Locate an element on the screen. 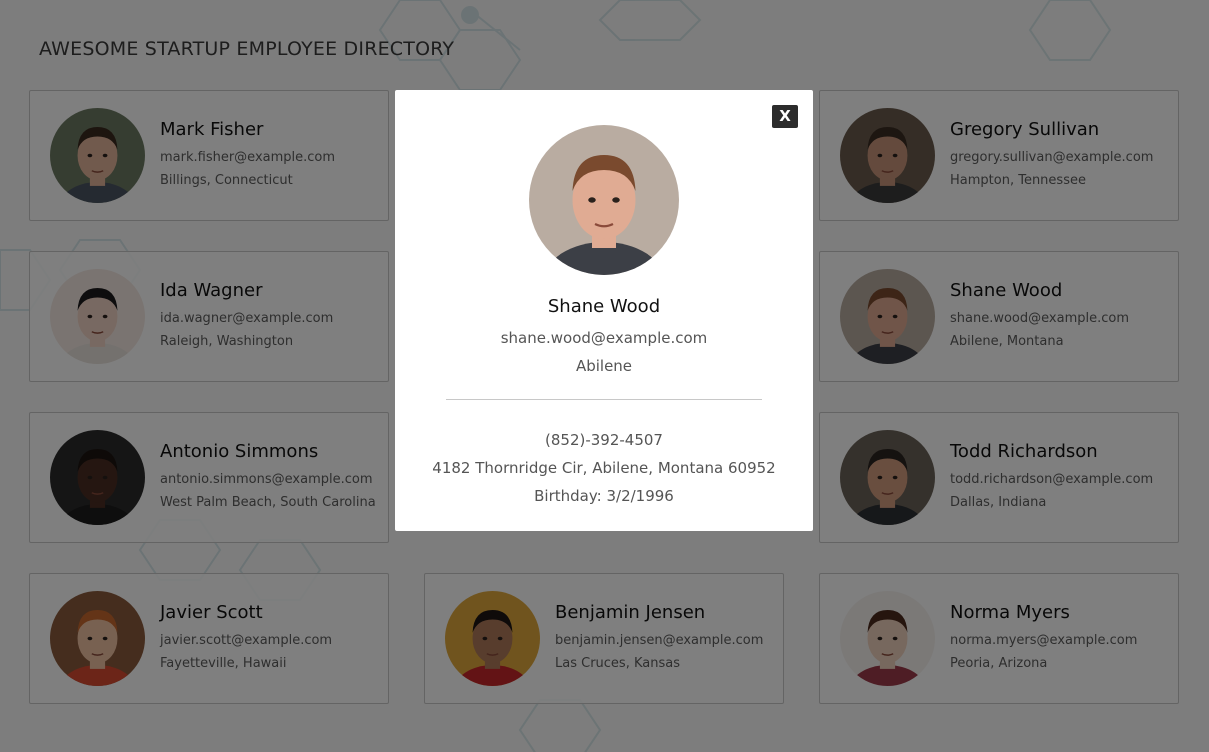 The height and width of the screenshot is (752, 1209). modal-email: shane.wood@example.com is located at coordinates (604, 338).